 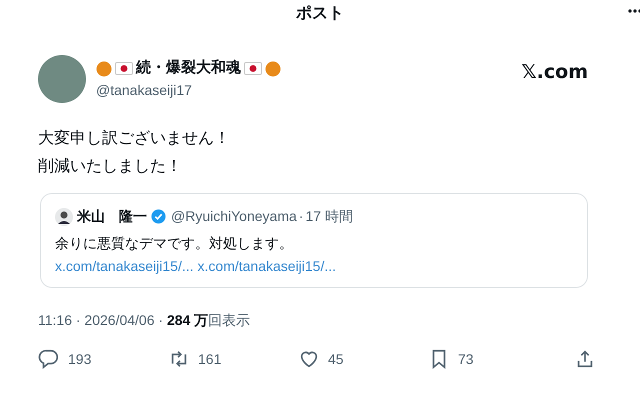 I want to click on avatar-icon, so click(x=64, y=217).